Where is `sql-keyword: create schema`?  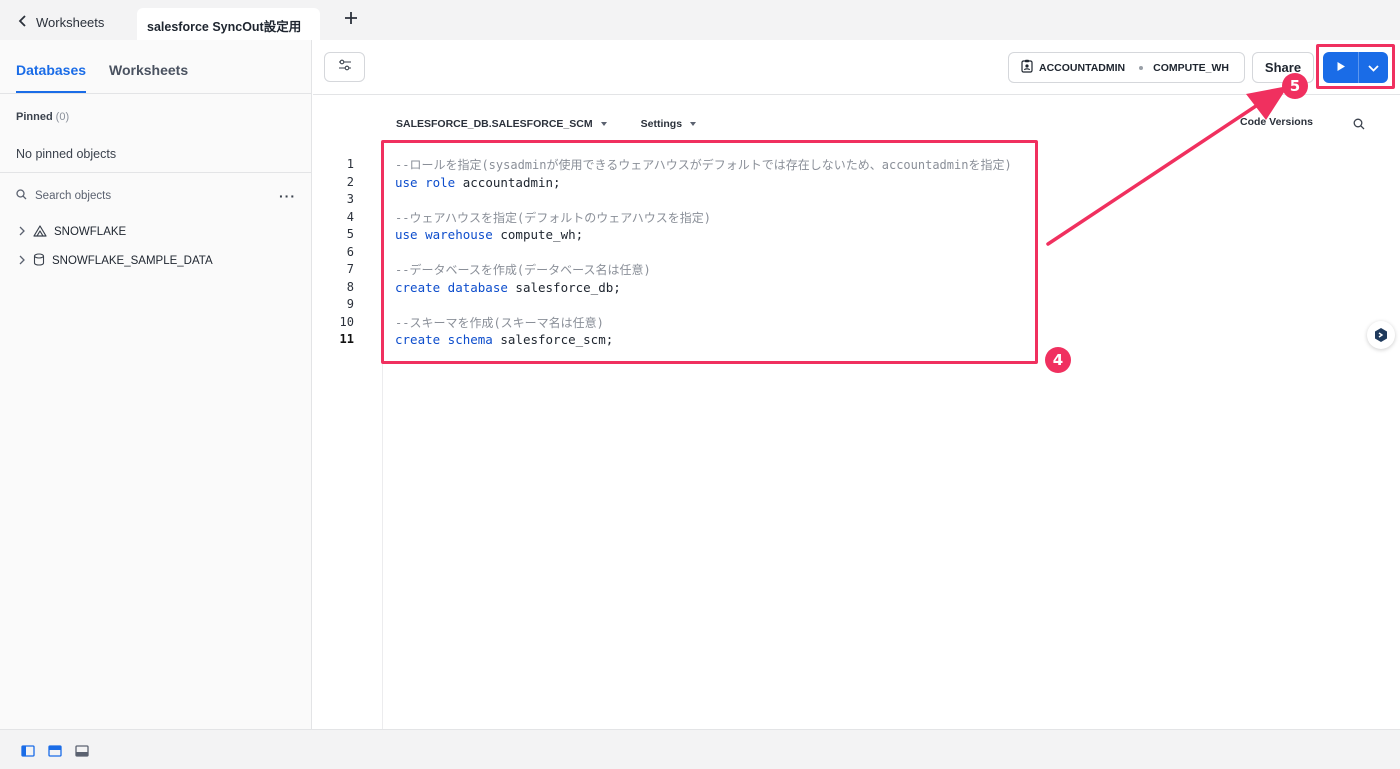 sql-keyword: create schema is located at coordinates (444, 339).